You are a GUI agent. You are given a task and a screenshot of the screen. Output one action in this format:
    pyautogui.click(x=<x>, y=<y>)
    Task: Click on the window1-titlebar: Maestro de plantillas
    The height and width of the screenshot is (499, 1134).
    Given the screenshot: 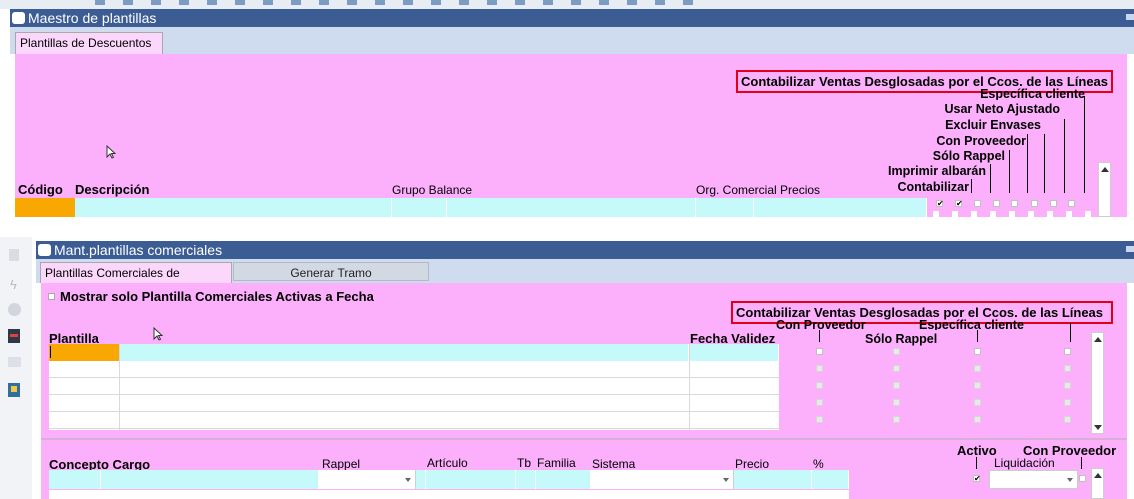 What is the action you would take?
    pyautogui.click(x=572, y=18)
    